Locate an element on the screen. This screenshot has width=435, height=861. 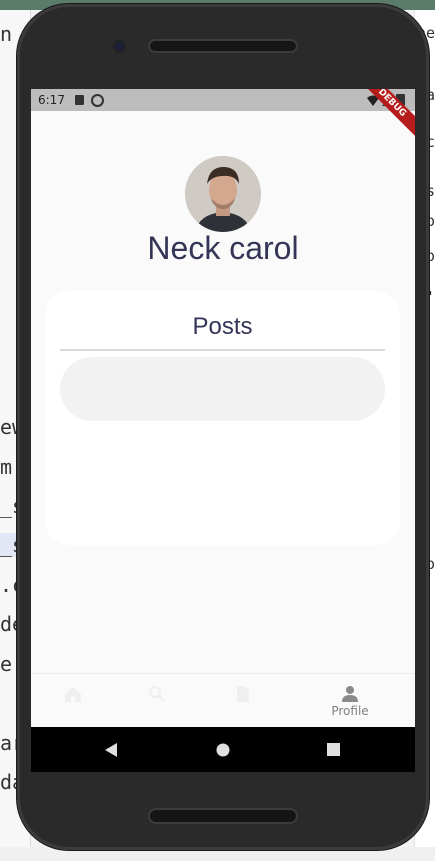
posts-title: Posts is located at coordinates (222, 326).